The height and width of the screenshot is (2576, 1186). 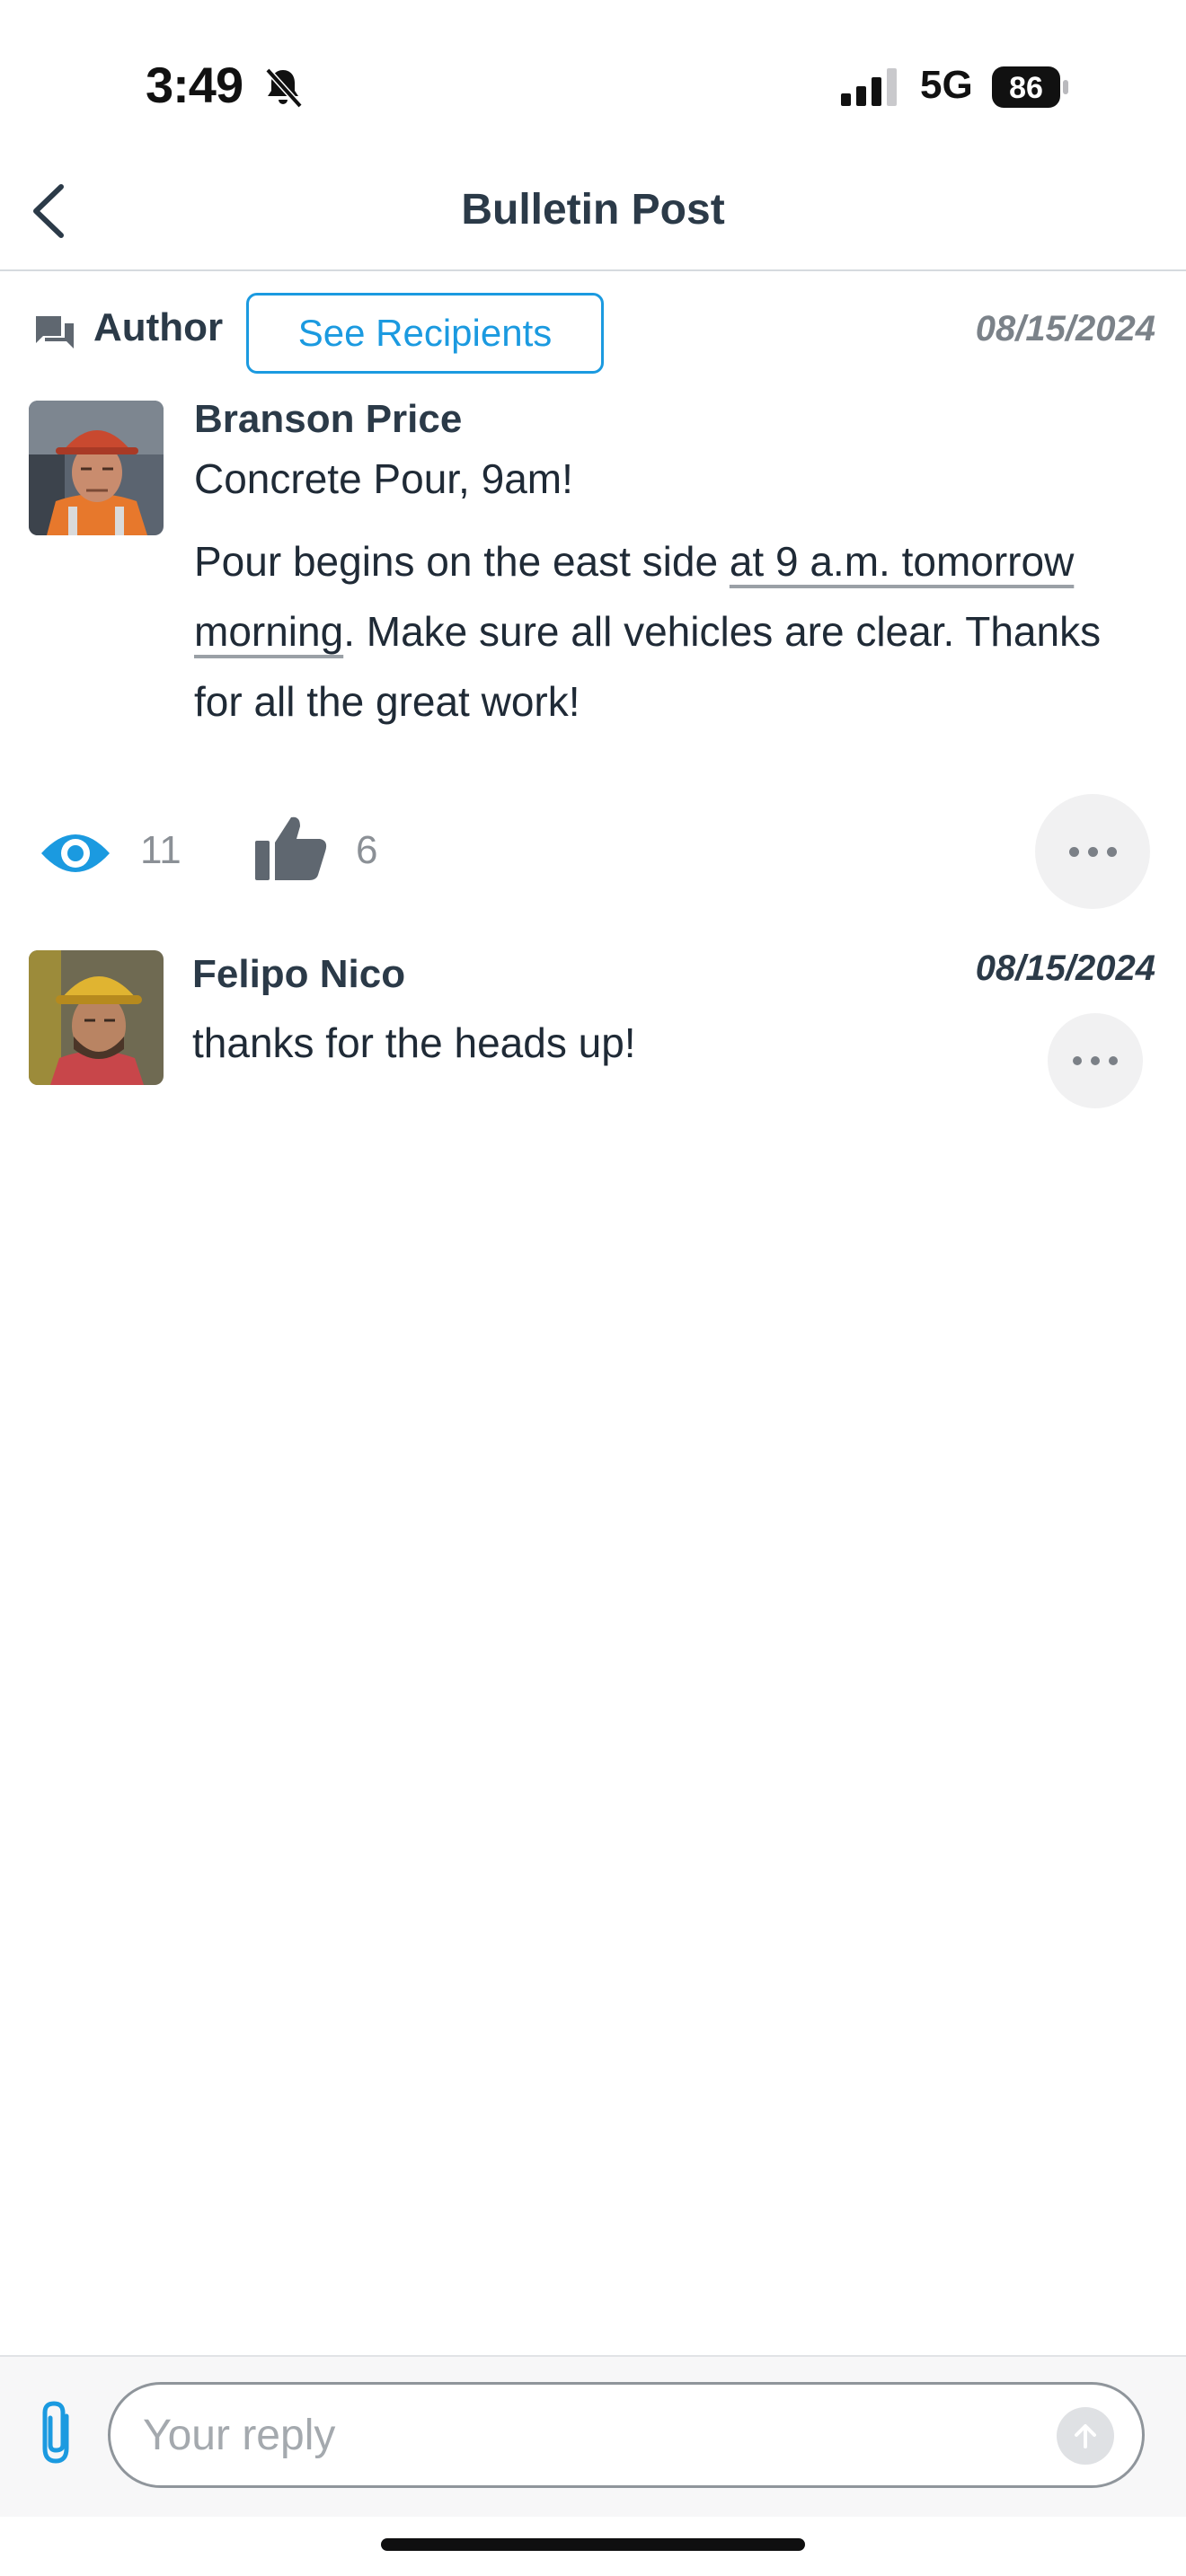 I want to click on home-indicator, so click(x=593, y=2544).